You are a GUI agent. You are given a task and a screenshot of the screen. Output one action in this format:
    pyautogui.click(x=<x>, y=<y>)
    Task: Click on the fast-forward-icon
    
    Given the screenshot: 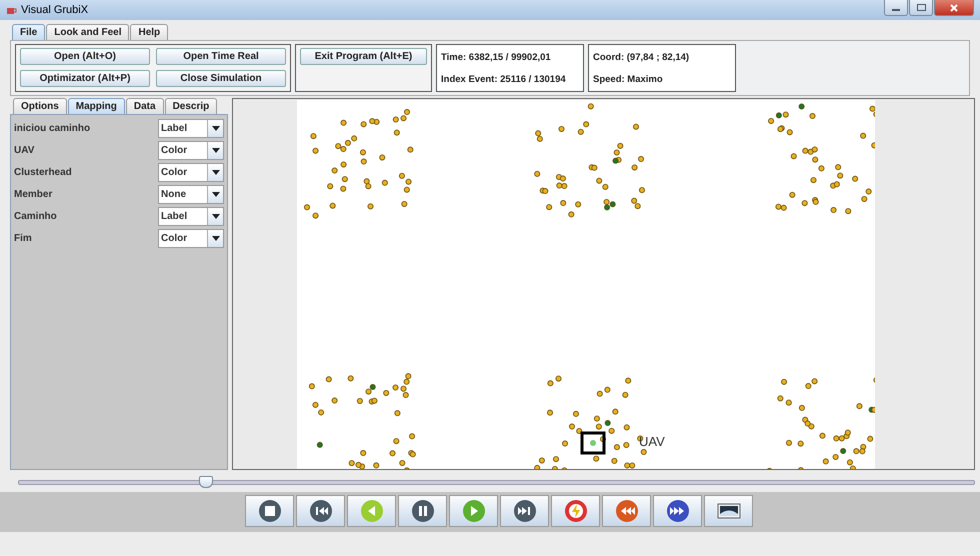 What is the action you would take?
    pyautogui.click(x=678, y=511)
    